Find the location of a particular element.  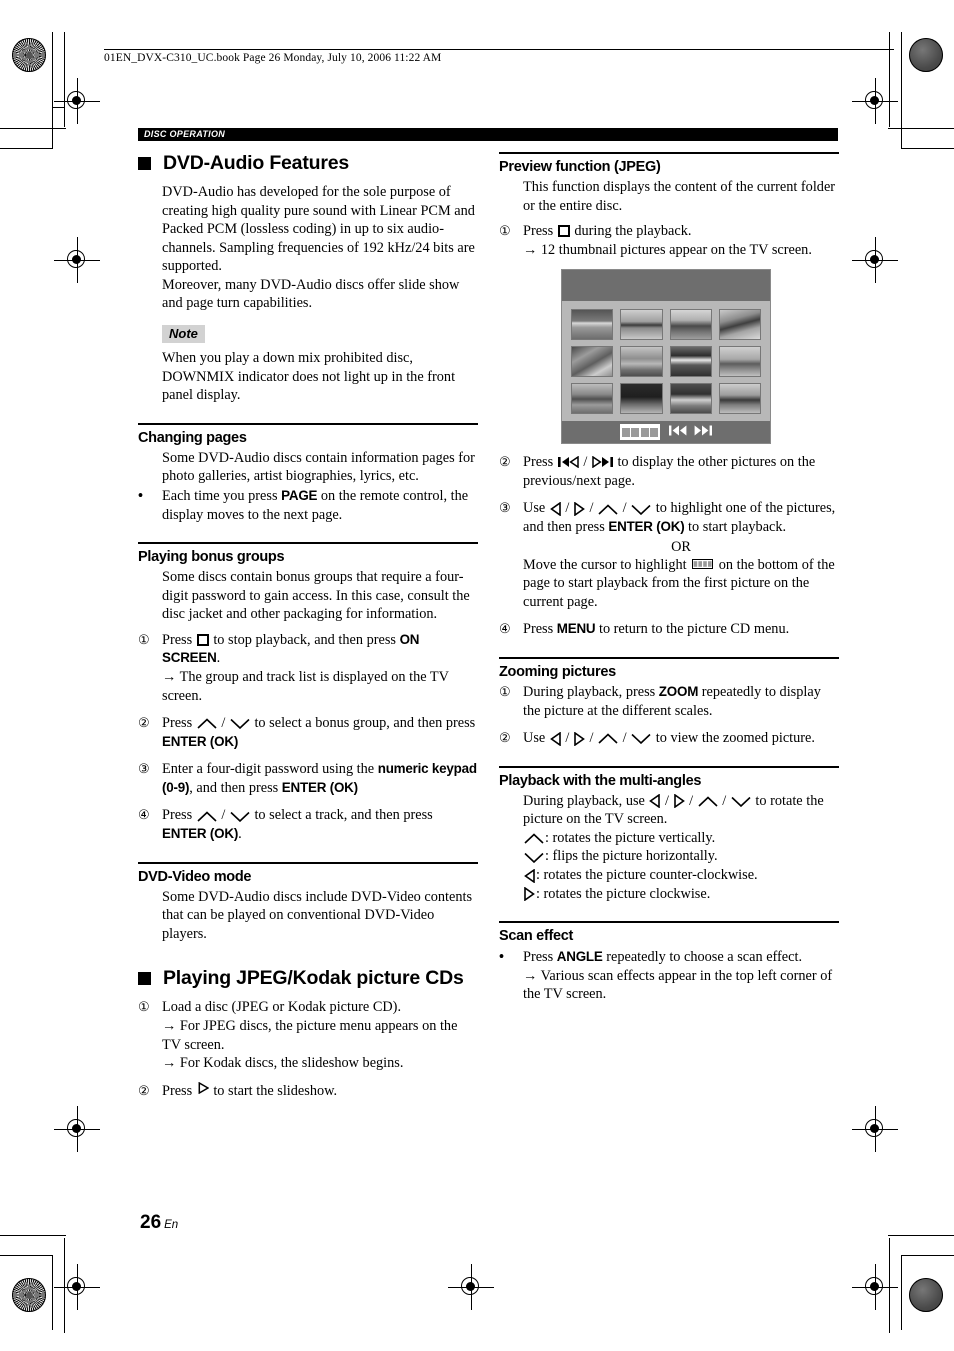

multi-angles-legend-row: : rotates the picture counter-clockwise. is located at coordinates (669, 875).